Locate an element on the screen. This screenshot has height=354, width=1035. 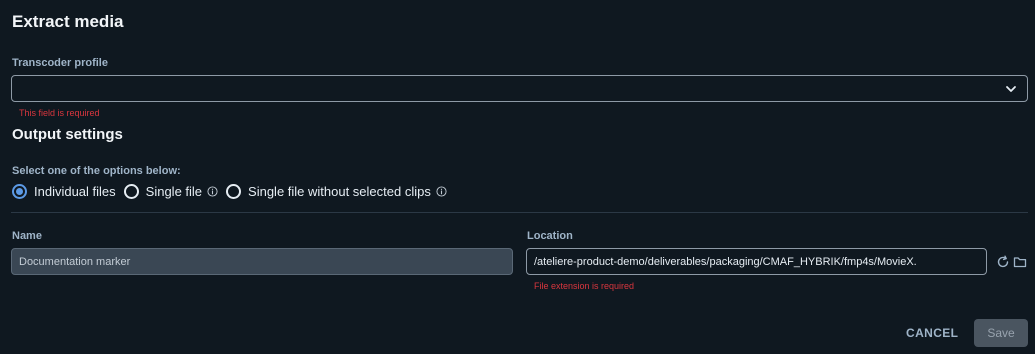
output-options-prompt: Select one of the options below: is located at coordinates (96, 171).